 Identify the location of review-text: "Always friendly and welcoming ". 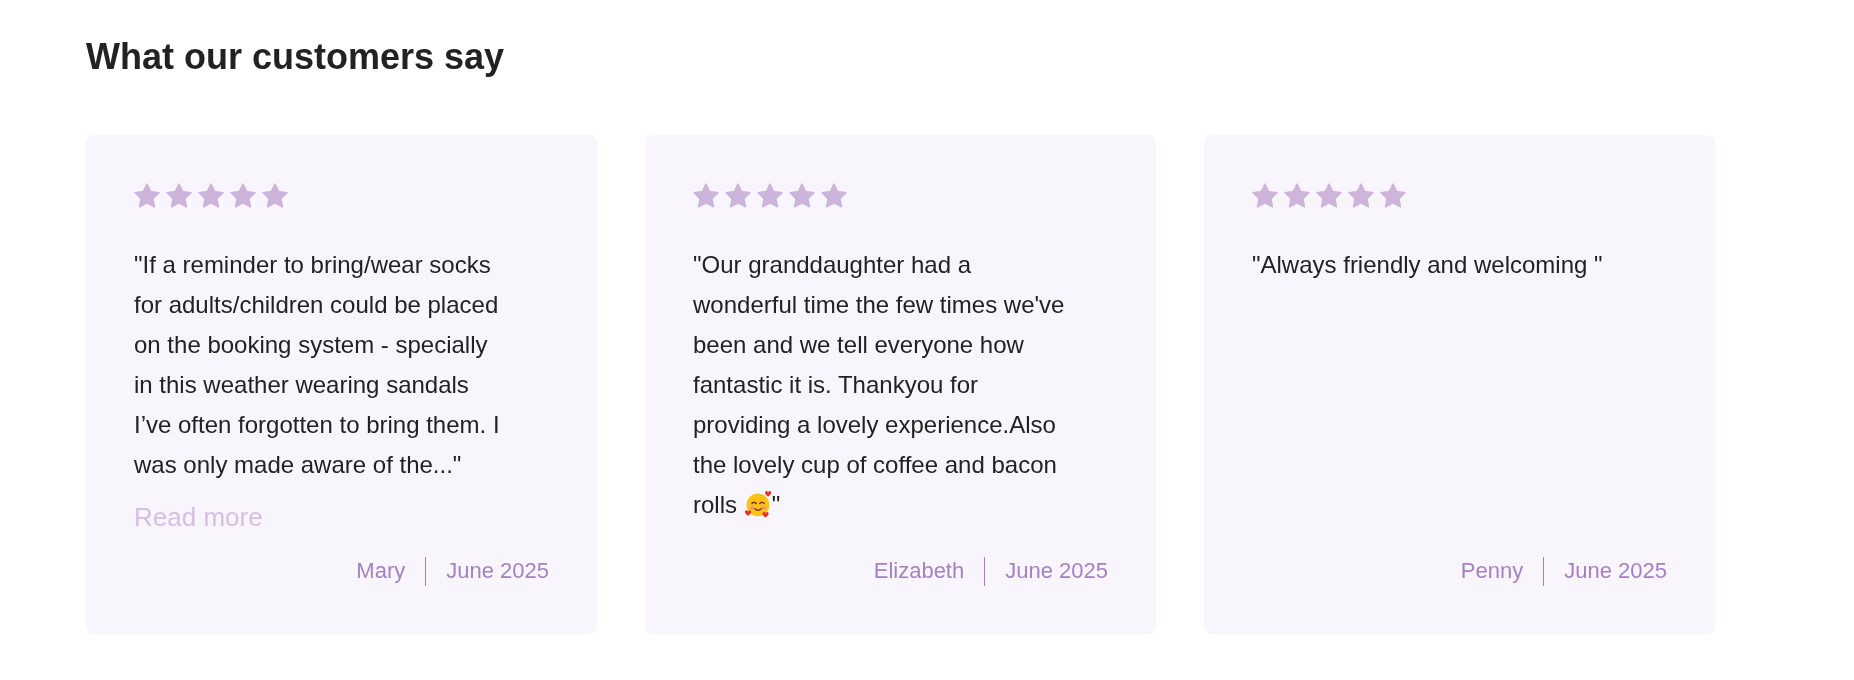
(1427, 265).